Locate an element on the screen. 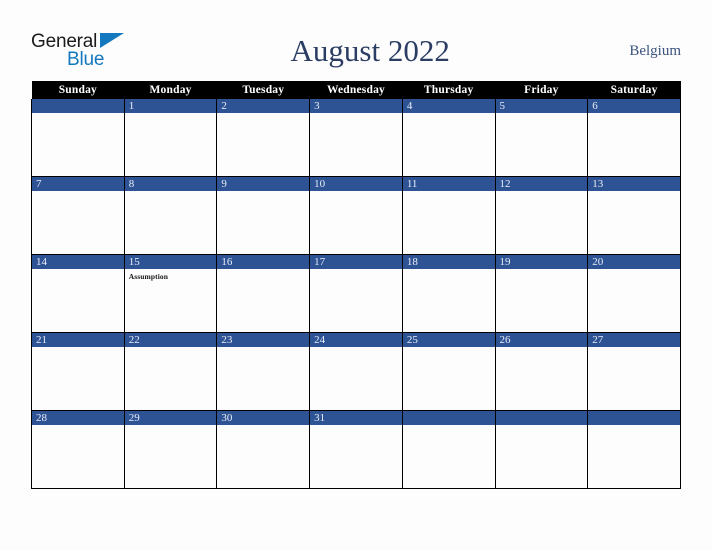 The height and width of the screenshot is (550, 712). day-cell: 23 is located at coordinates (263, 371).